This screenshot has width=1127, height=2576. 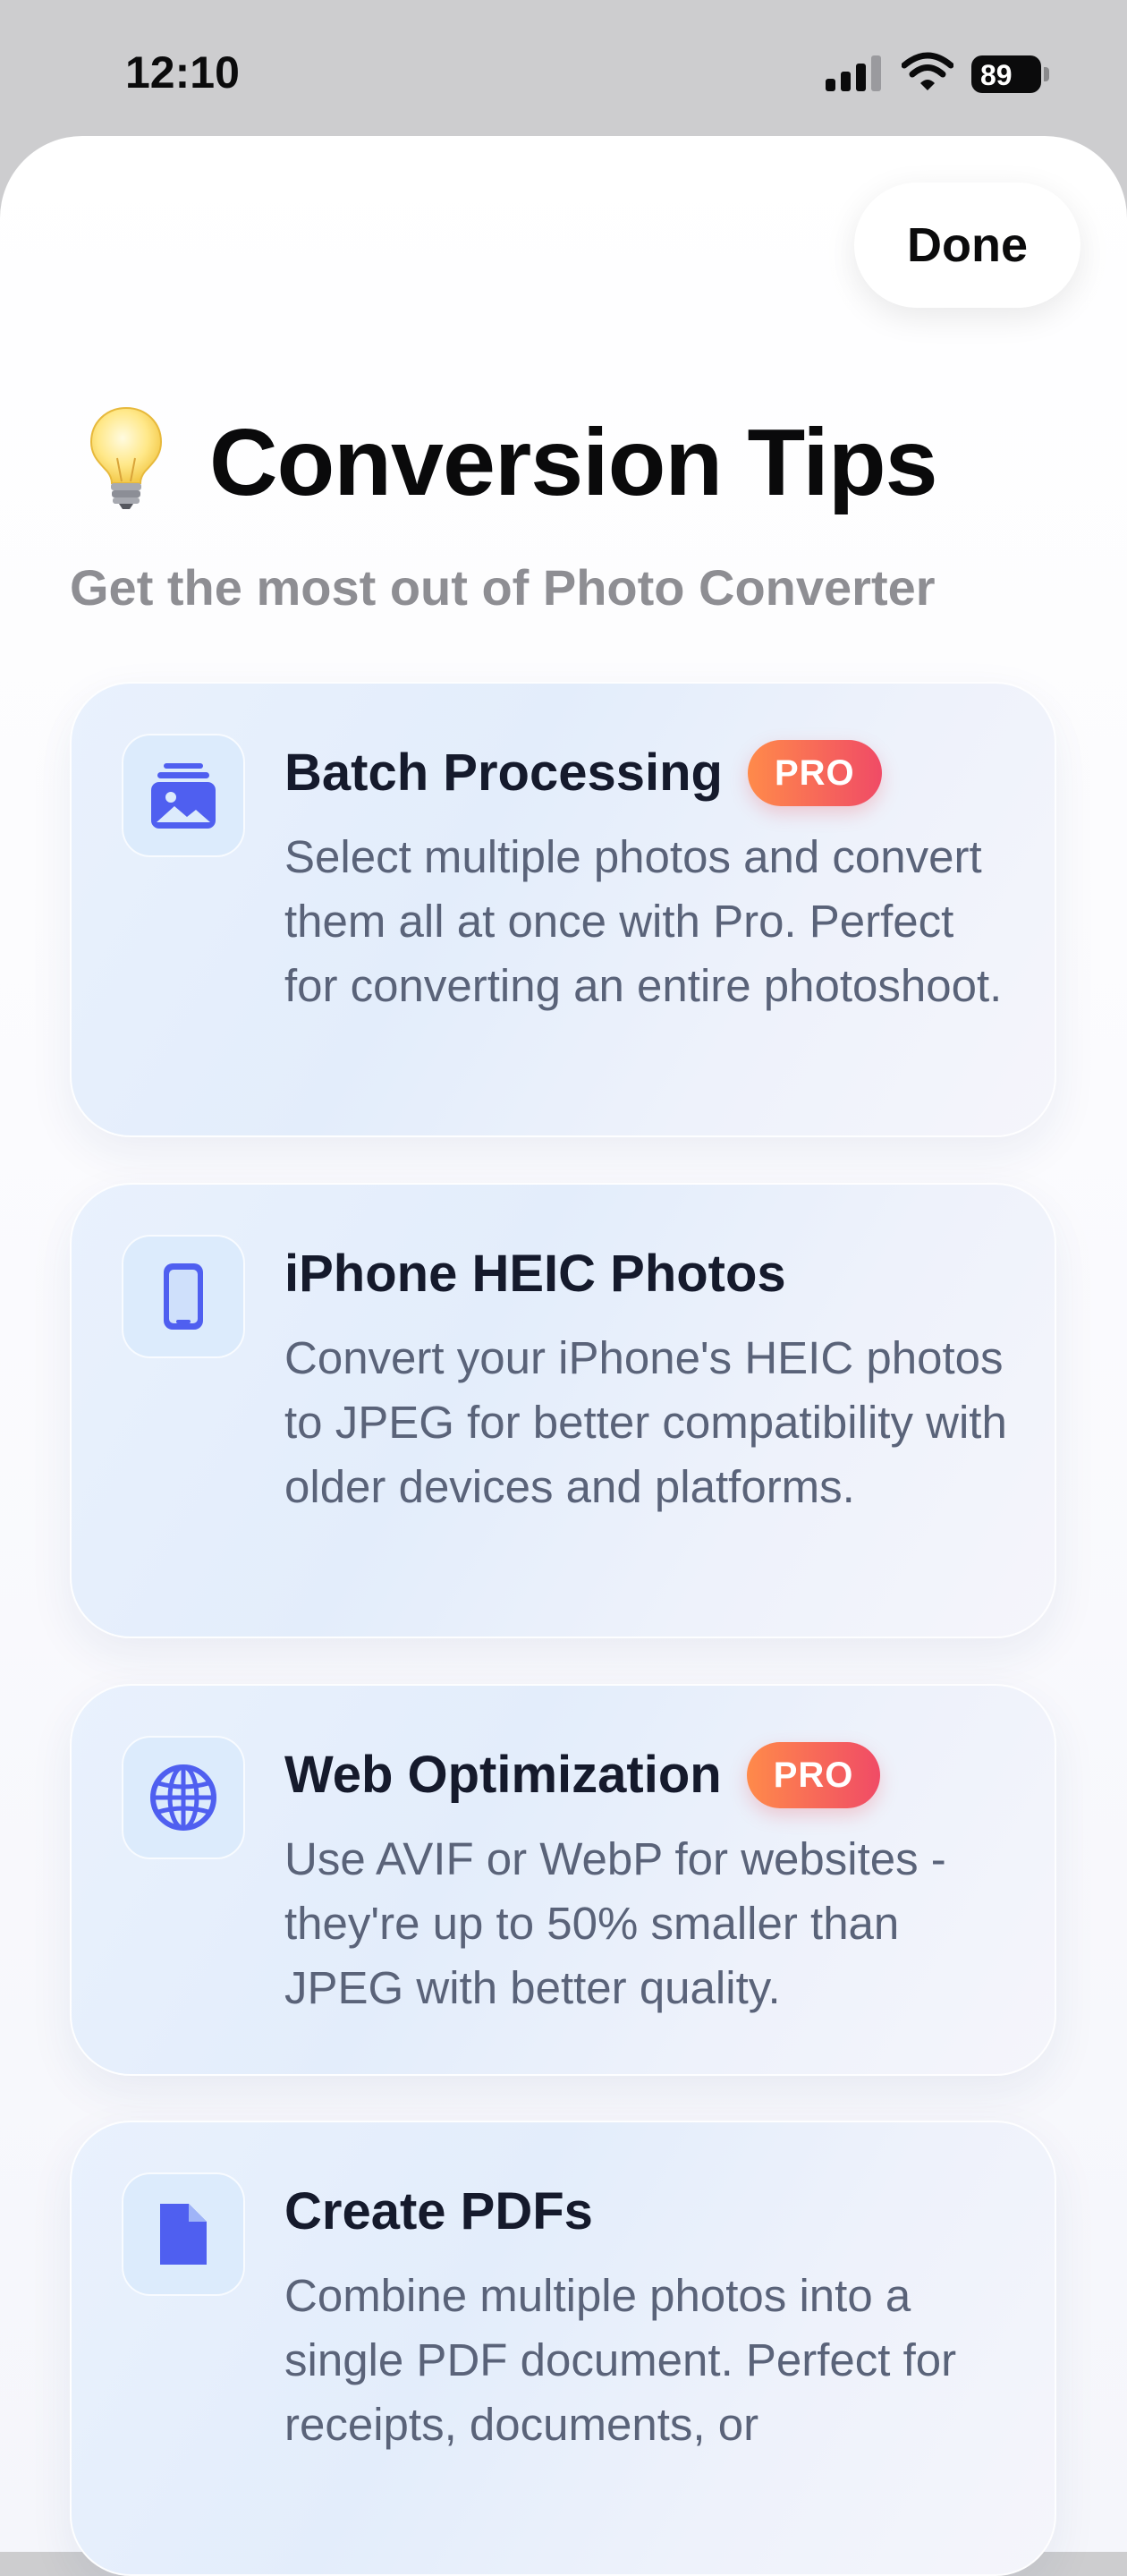 I want to click on photo-stack-icon, so click(x=183, y=796).